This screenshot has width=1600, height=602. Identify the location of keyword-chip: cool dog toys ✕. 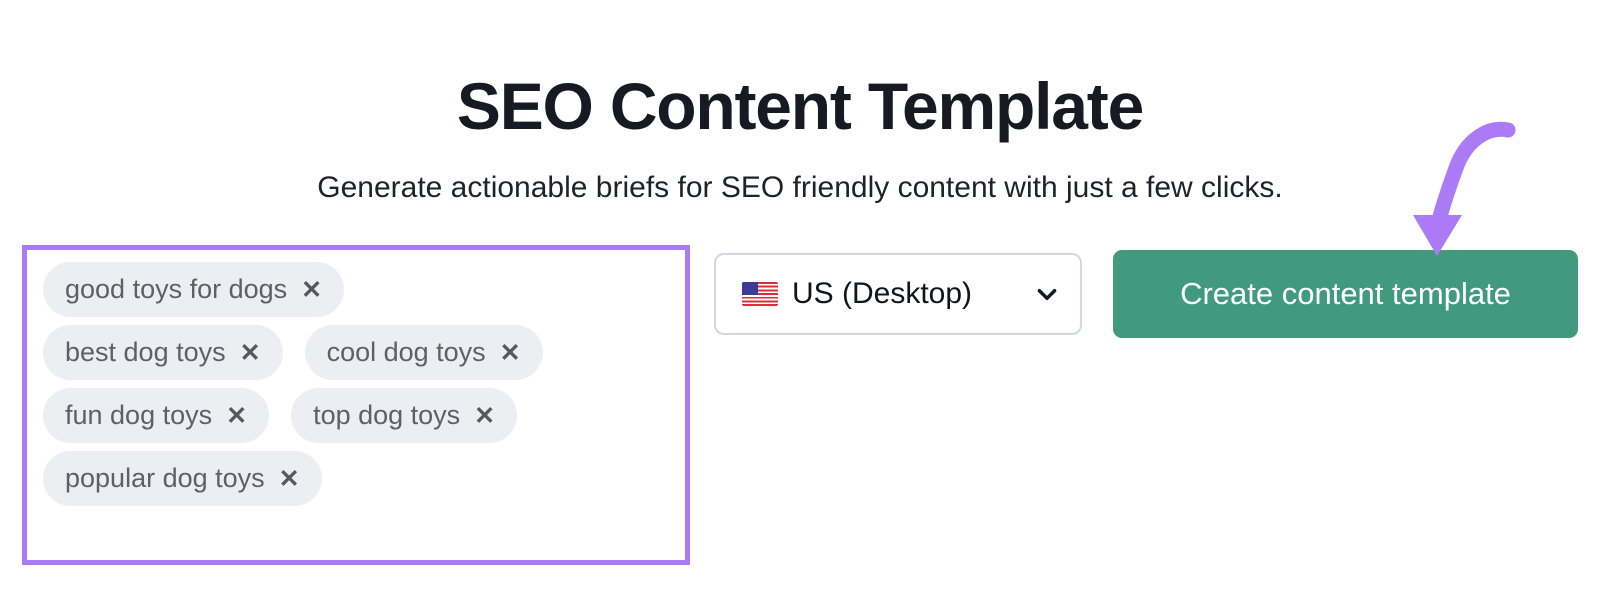
(423, 352).